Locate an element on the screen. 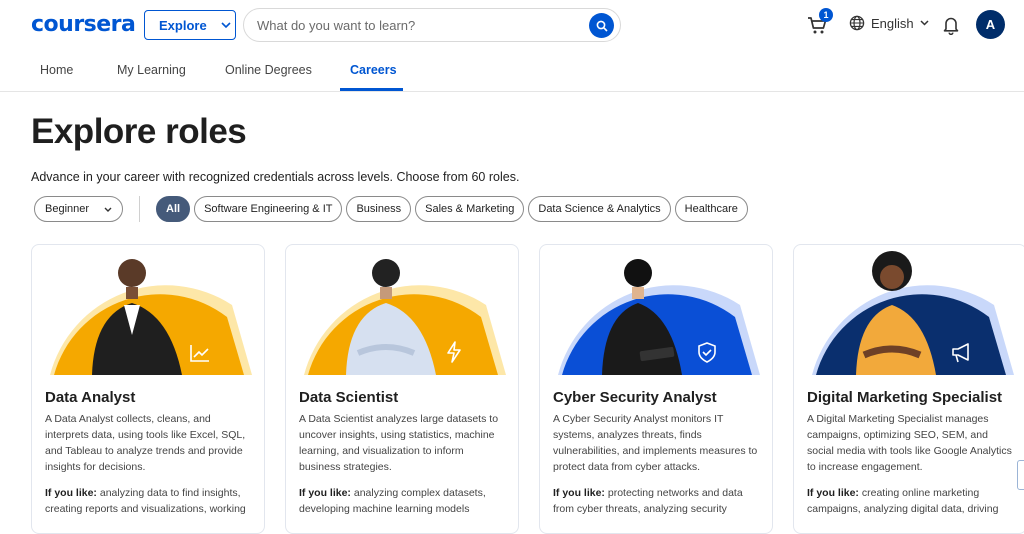 This screenshot has width=1024, height=534. explore-label: Explore is located at coordinates (183, 25).